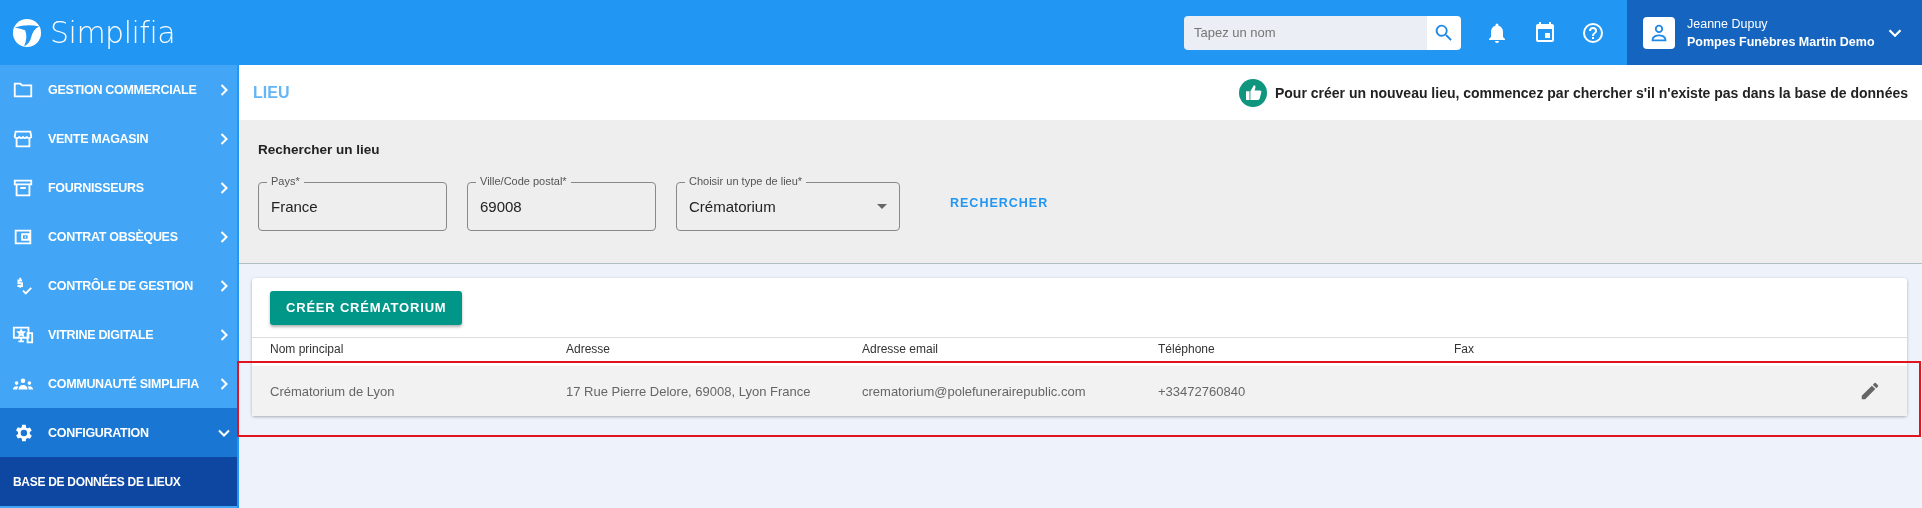  I want to click on dropdown-arrow-icon, so click(882, 206).